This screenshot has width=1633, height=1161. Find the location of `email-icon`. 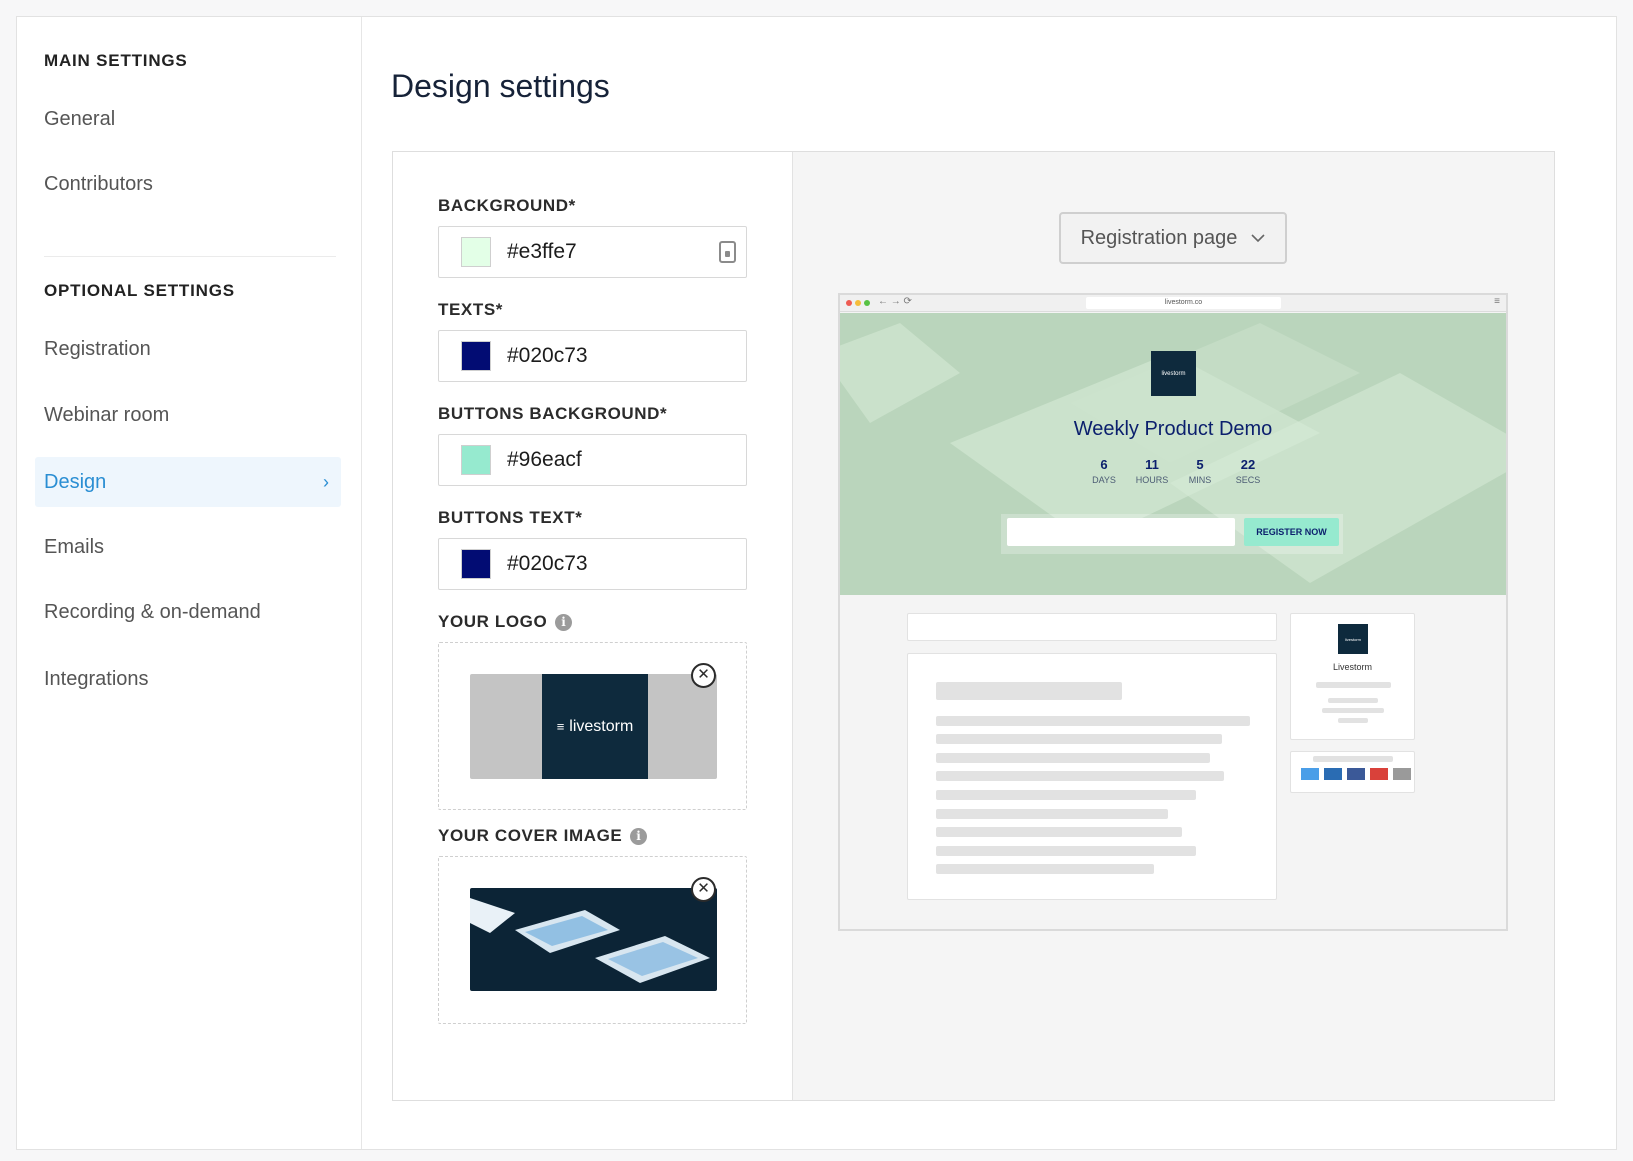

email-icon is located at coordinates (1402, 774).